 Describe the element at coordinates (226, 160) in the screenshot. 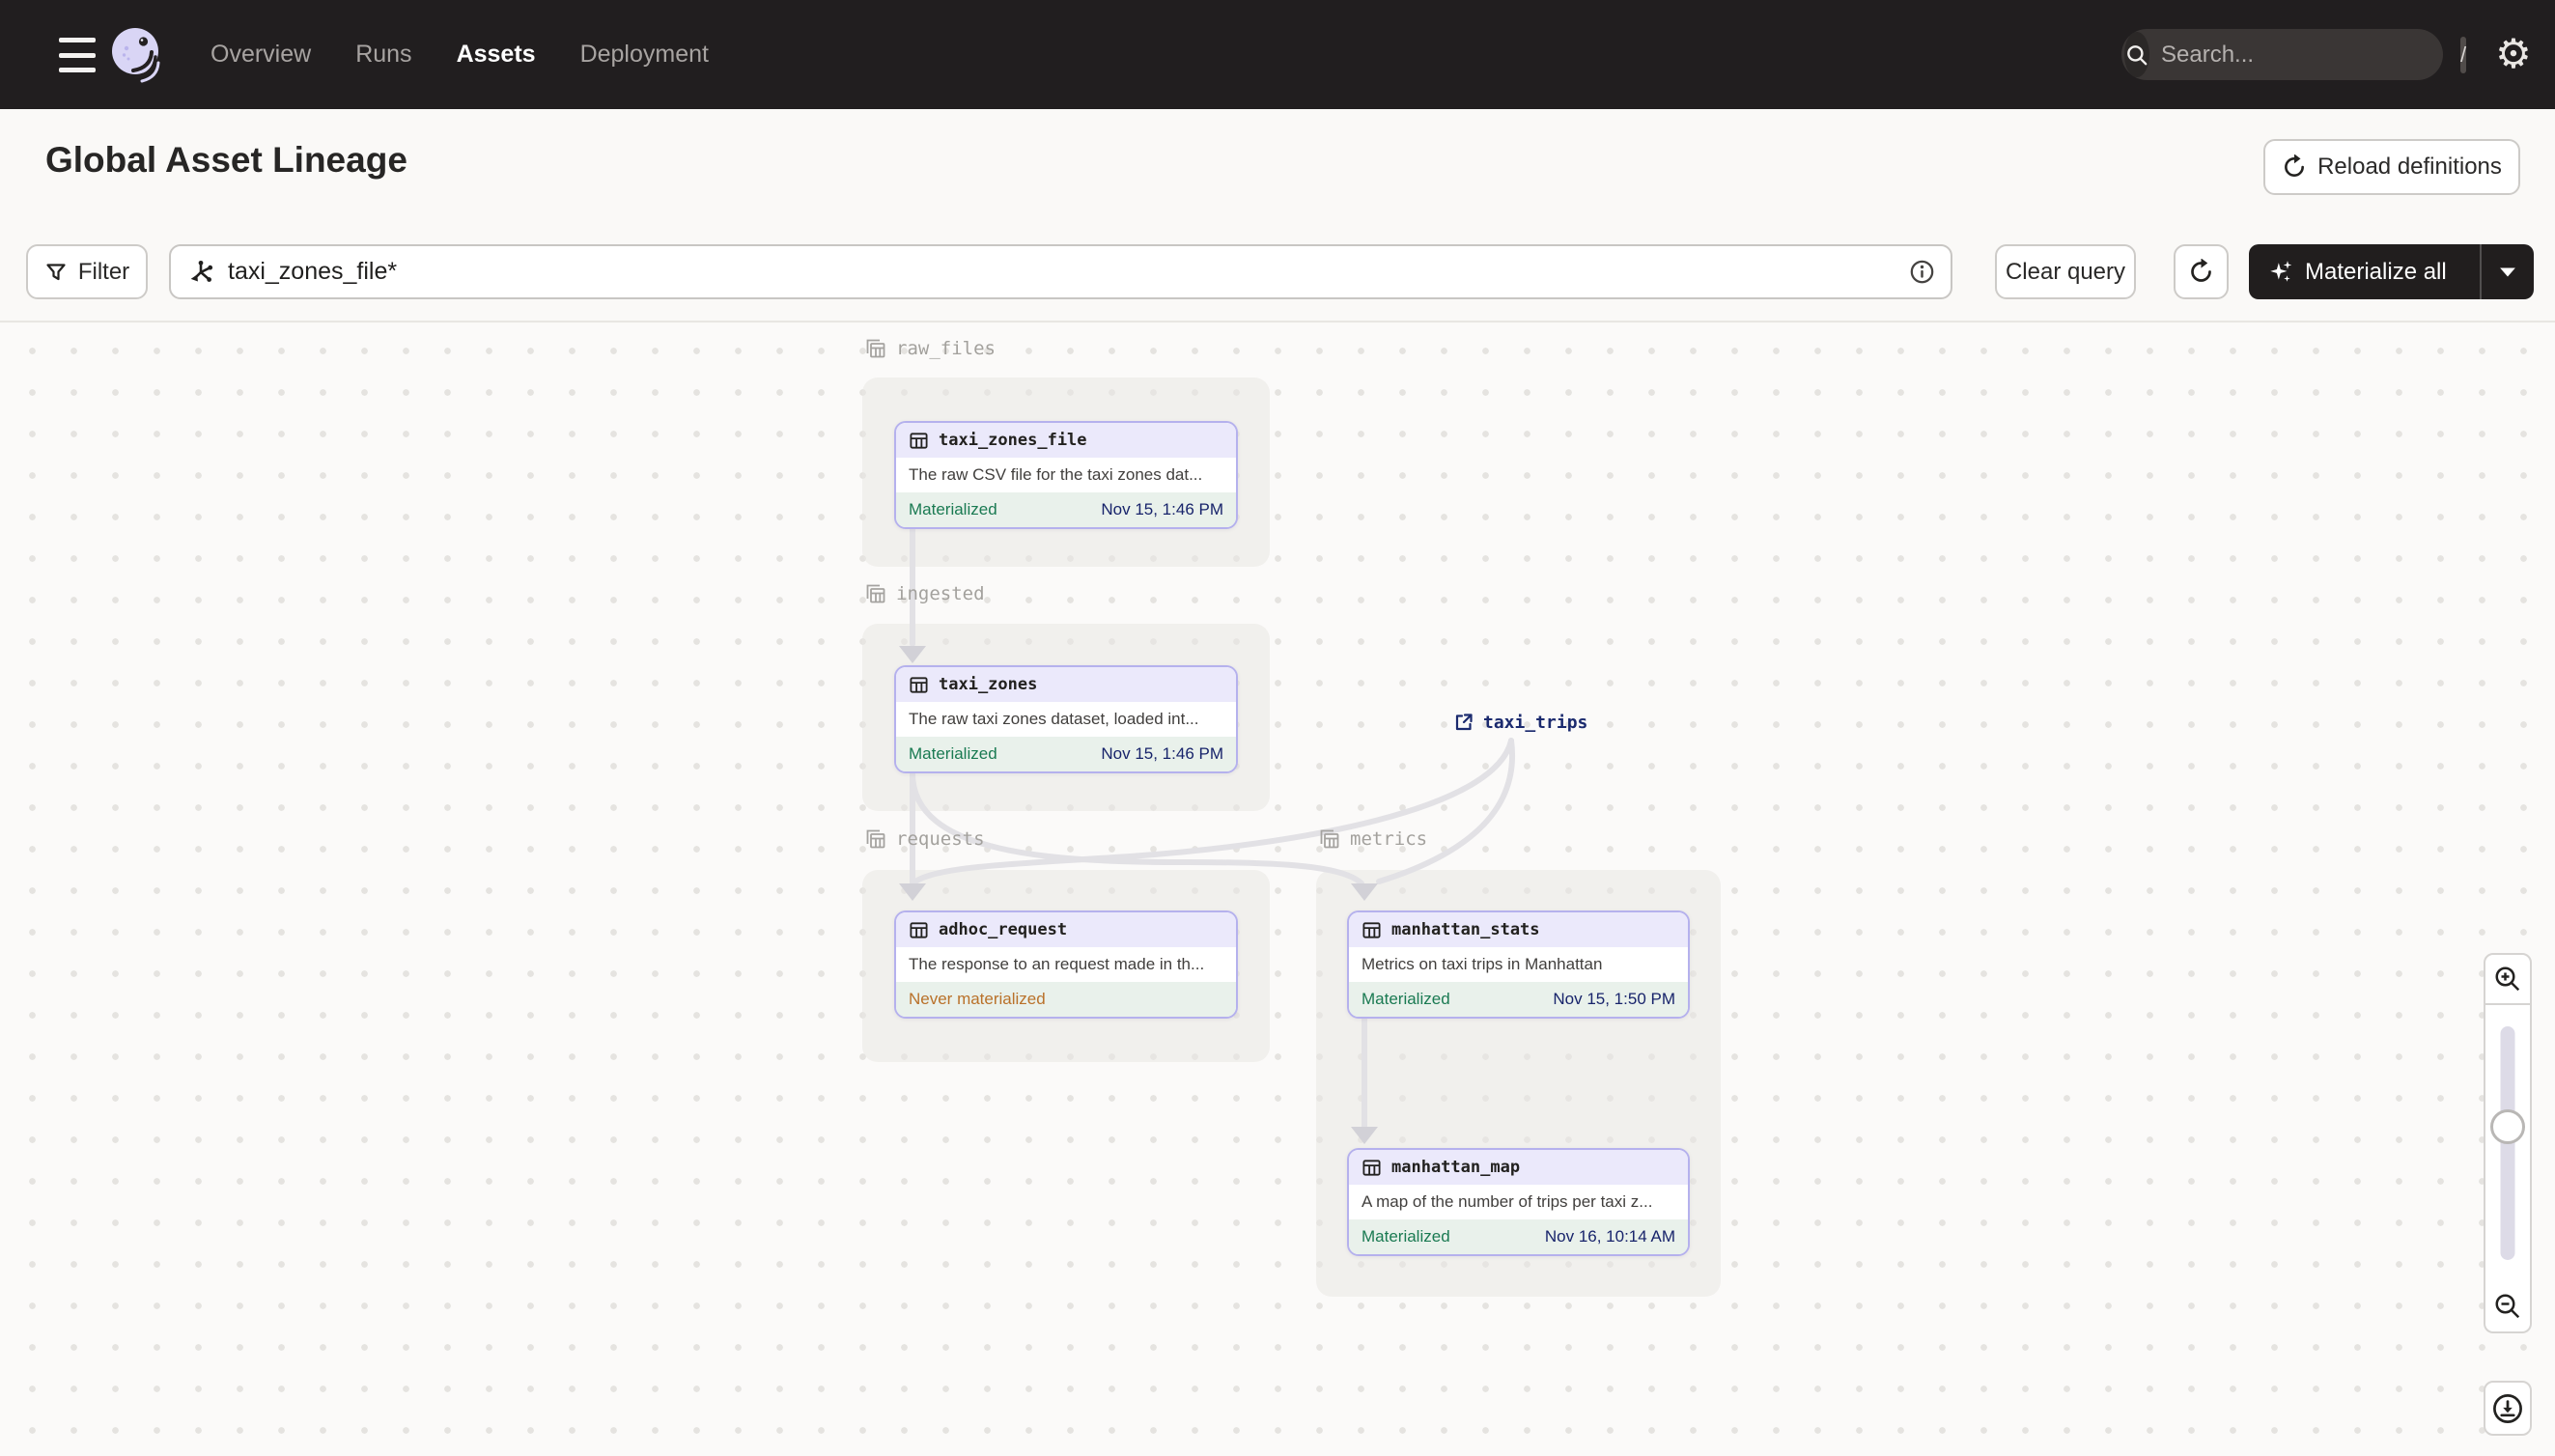

I see `page-title: Global Asset Lineage` at that location.